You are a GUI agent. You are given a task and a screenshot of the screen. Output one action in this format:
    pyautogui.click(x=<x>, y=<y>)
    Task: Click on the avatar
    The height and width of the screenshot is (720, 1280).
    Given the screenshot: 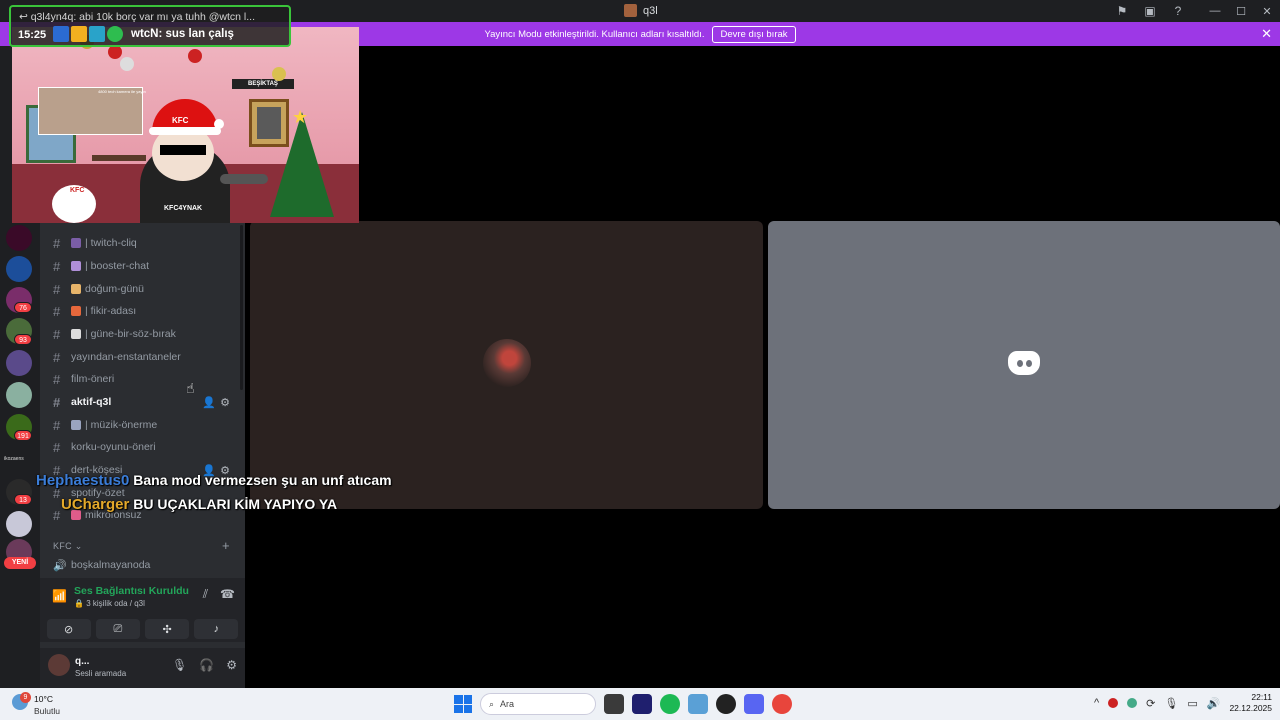 What is the action you would take?
    pyautogui.click(x=59, y=665)
    